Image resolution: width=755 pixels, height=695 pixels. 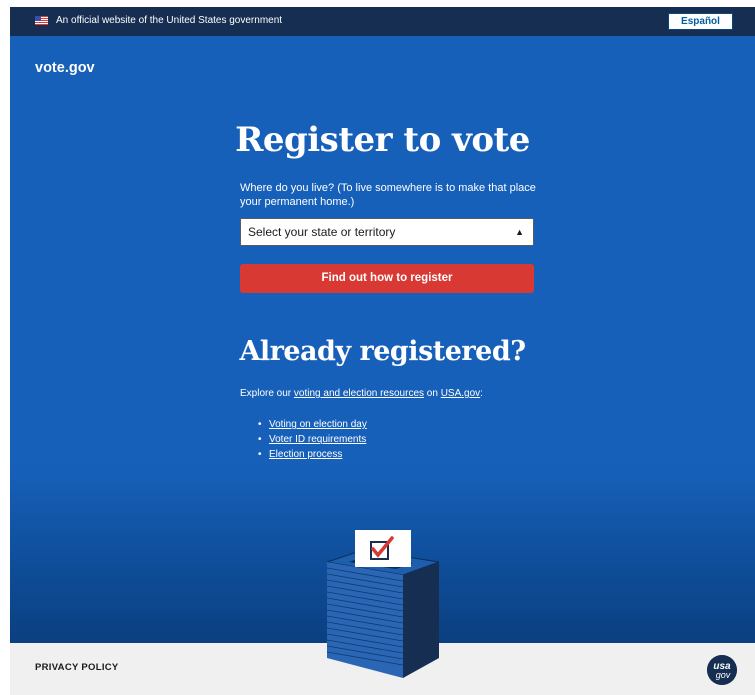 I want to click on voting-resources-link: voting and election resources, so click(x=359, y=393).